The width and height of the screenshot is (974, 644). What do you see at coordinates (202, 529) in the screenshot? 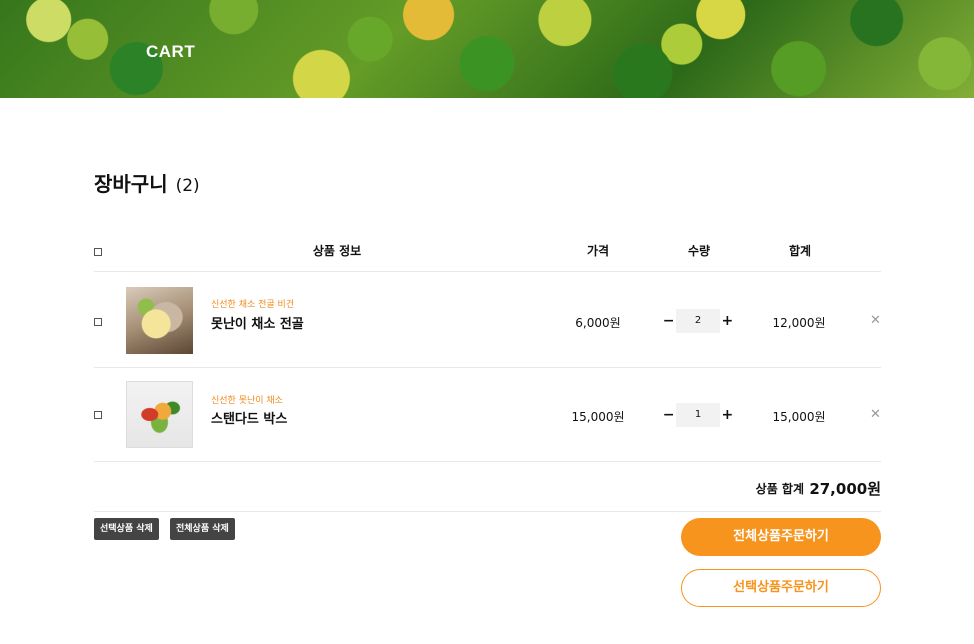
I see `delete-all-button: 전체상품 삭제` at bounding box center [202, 529].